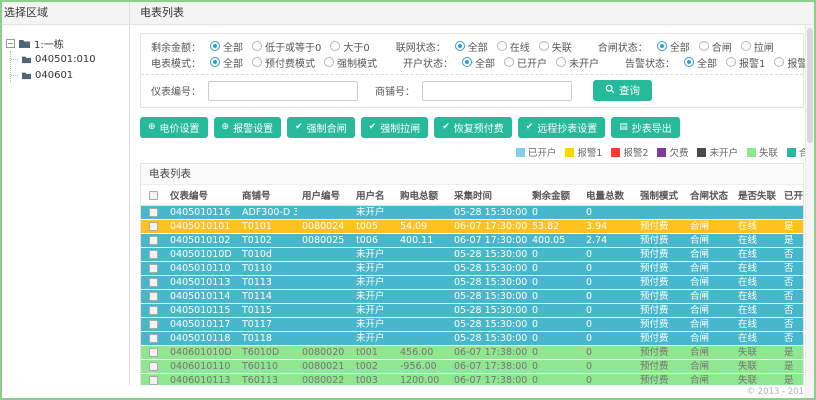 The image size is (816, 400). I want to click on action-button: ✔ 强制拉闸, so click(394, 127).